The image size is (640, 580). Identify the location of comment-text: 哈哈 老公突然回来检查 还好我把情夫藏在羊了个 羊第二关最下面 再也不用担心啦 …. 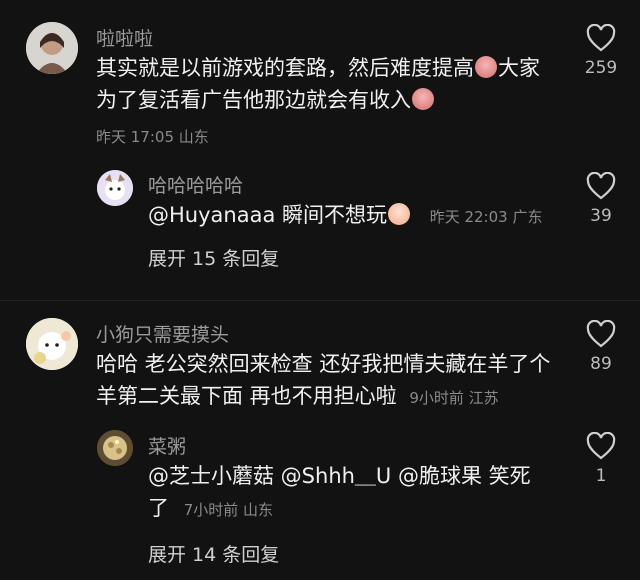
(331, 381).